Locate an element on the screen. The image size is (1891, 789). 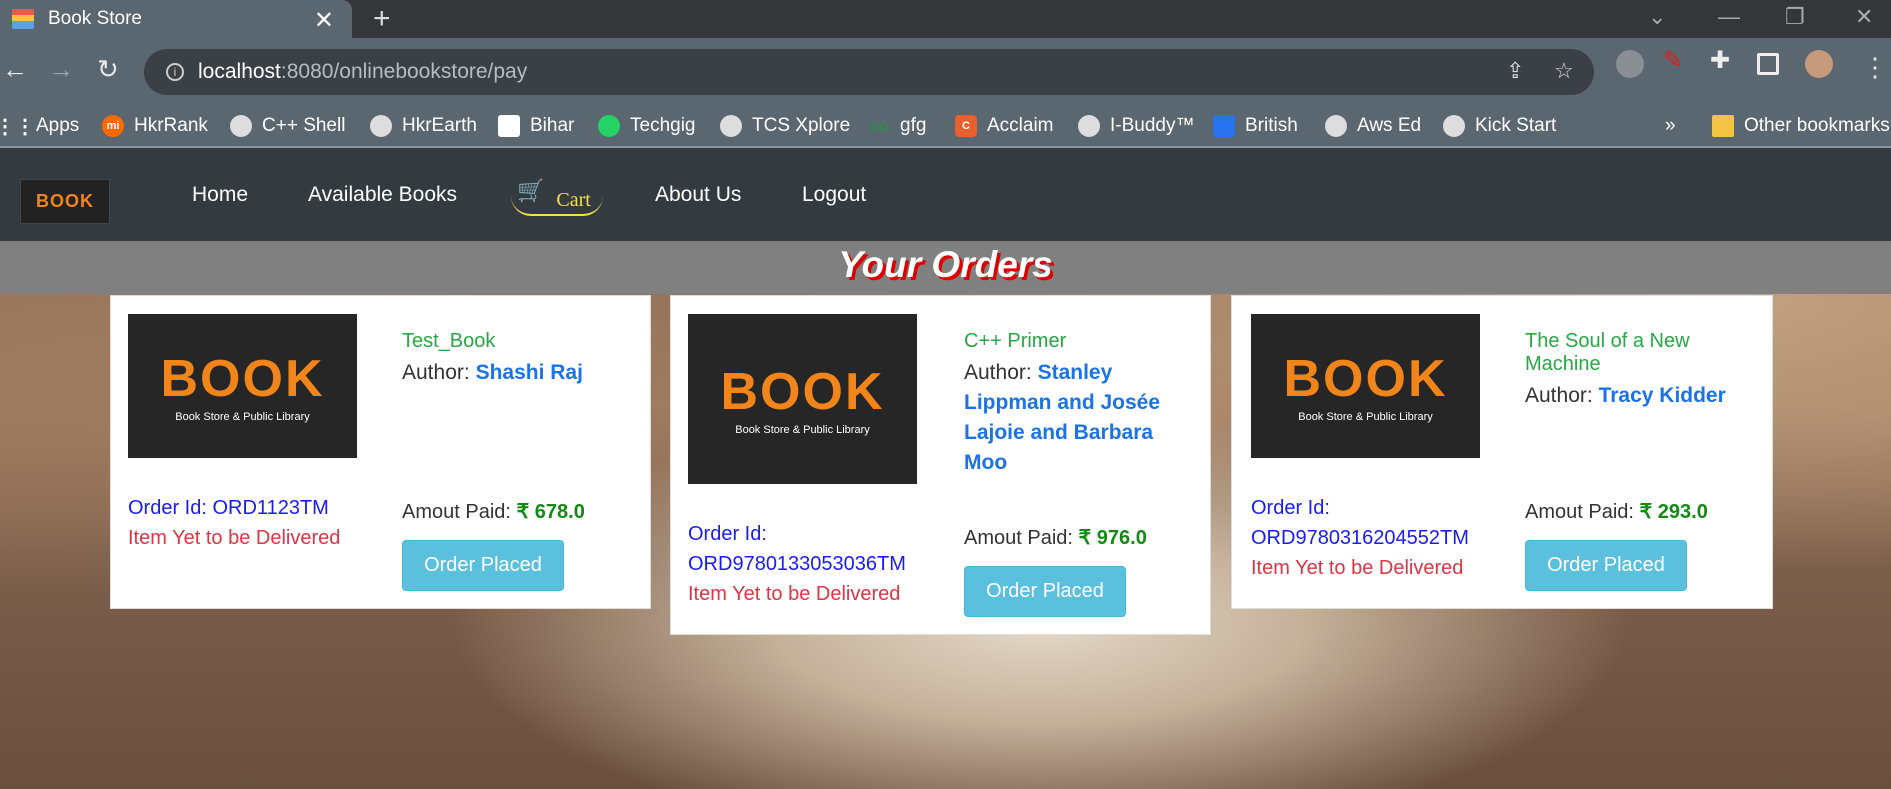
other-bookmarks: Other bookmarks is located at coordinates (1801, 126).